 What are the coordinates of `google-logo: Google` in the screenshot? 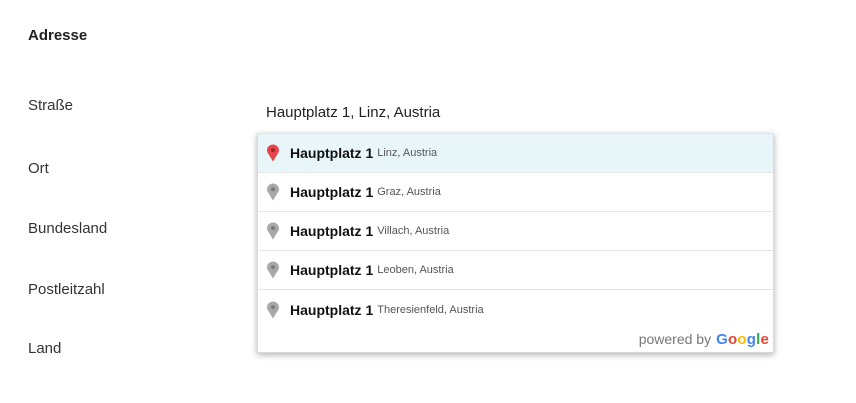 It's located at (742, 339).